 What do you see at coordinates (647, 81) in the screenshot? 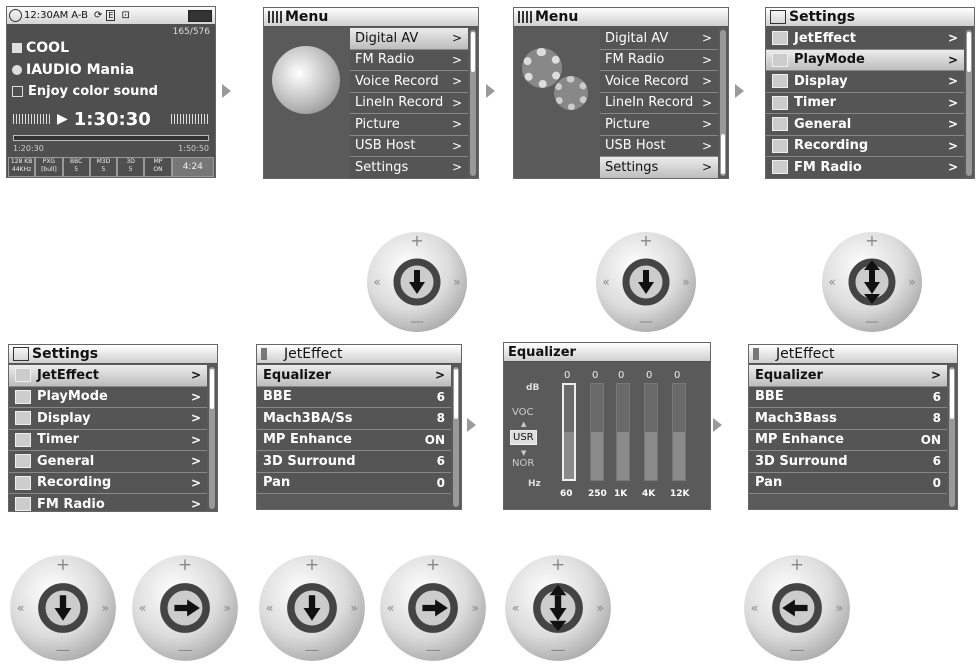
I see `item-label: Voice Record` at bounding box center [647, 81].